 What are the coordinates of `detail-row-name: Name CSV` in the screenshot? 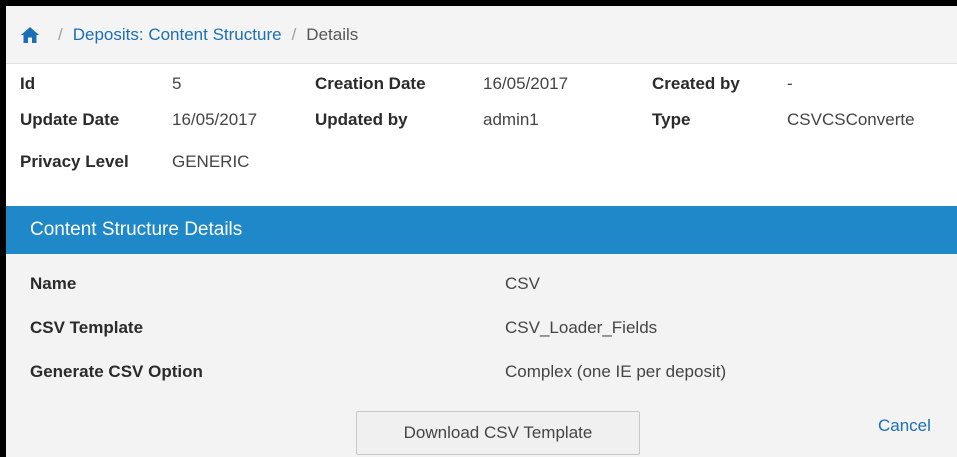 It's located at (481, 284).